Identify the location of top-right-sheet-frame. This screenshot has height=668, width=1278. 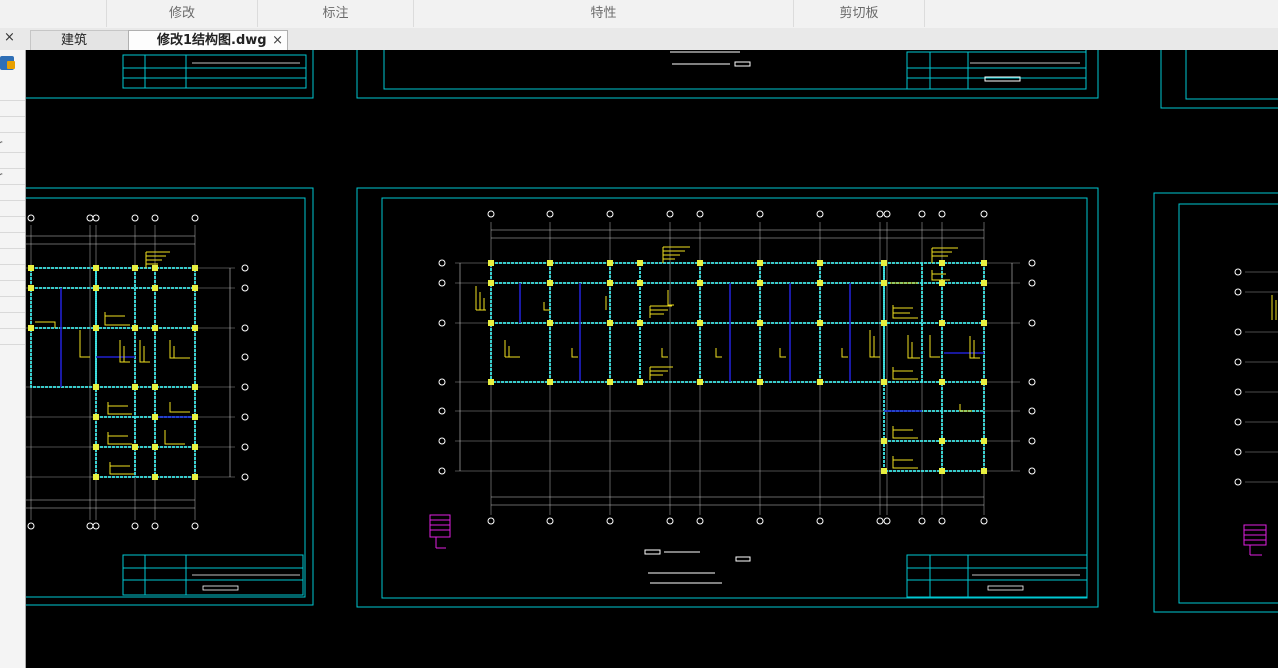
(1219, 79).